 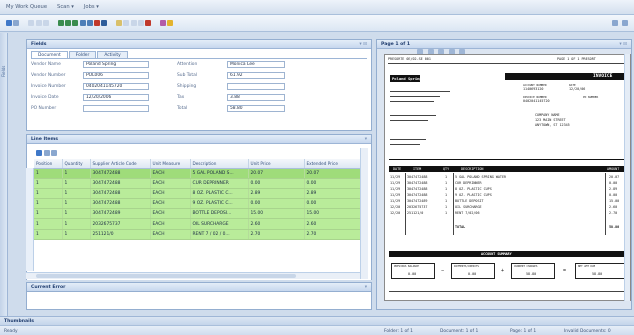 I want to click on list-view-icon, so click(x=75, y=23).